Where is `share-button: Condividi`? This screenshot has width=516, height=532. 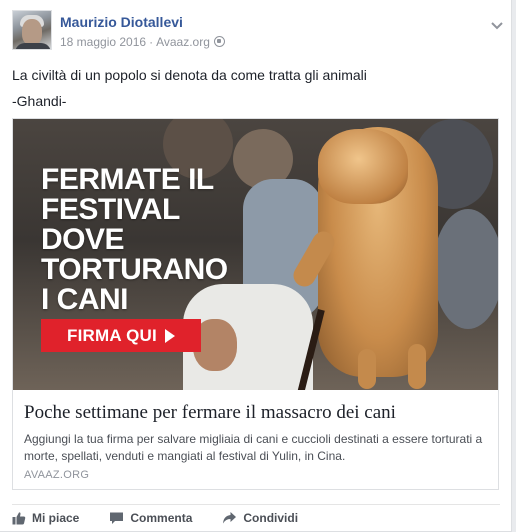 share-button: Condividi is located at coordinates (260, 518).